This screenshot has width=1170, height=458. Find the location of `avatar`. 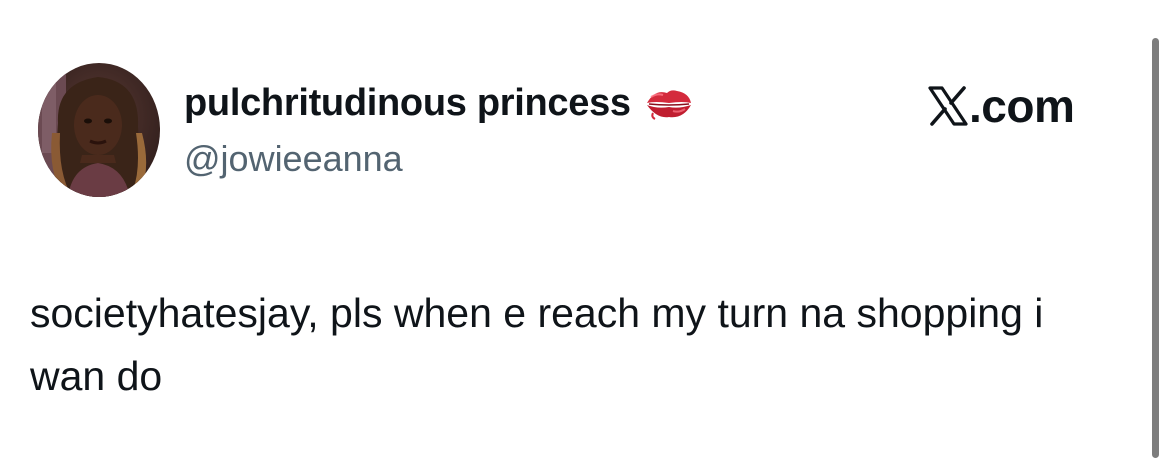

avatar is located at coordinates (99, 130).